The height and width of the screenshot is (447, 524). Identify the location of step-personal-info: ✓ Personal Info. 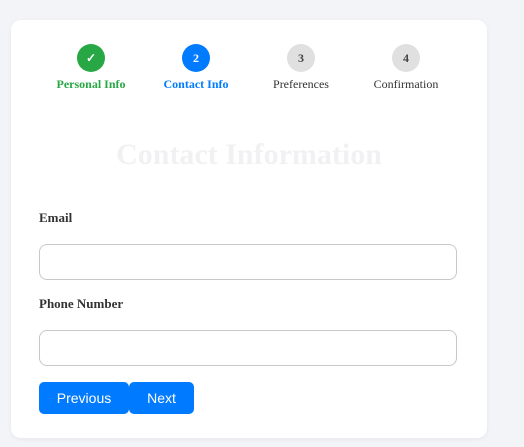
(91, 68).